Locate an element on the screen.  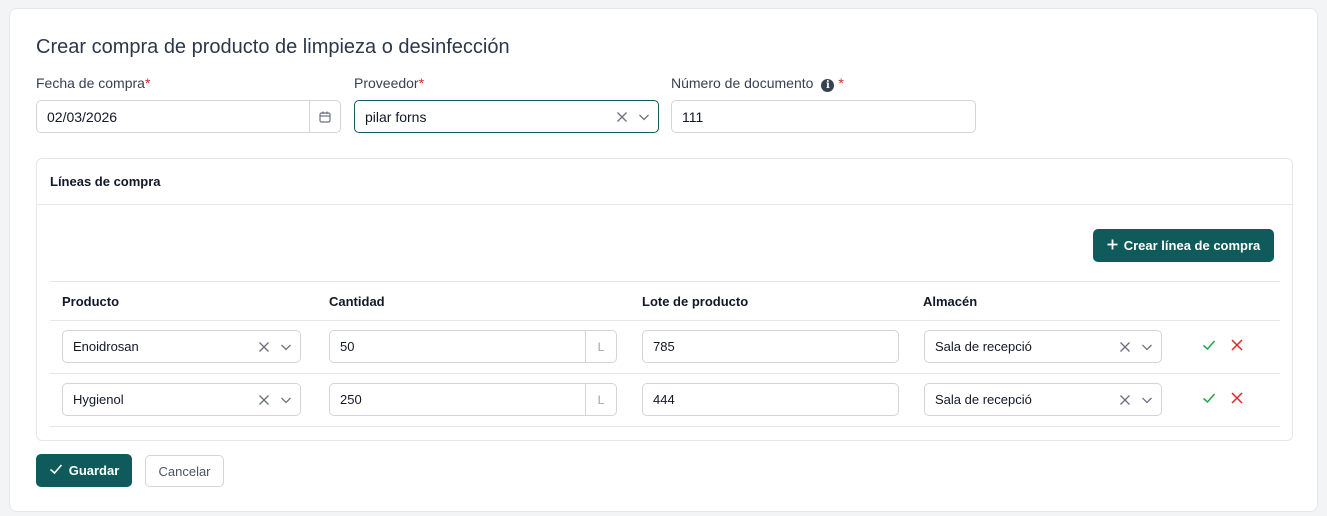
proveedor-select: pilar forns is located at coordinates (506, 116).